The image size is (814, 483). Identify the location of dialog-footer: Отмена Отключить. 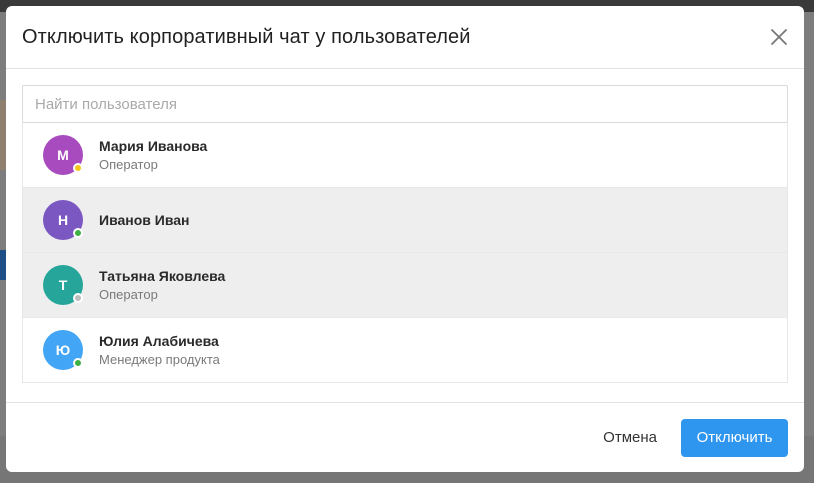
(405, 437).